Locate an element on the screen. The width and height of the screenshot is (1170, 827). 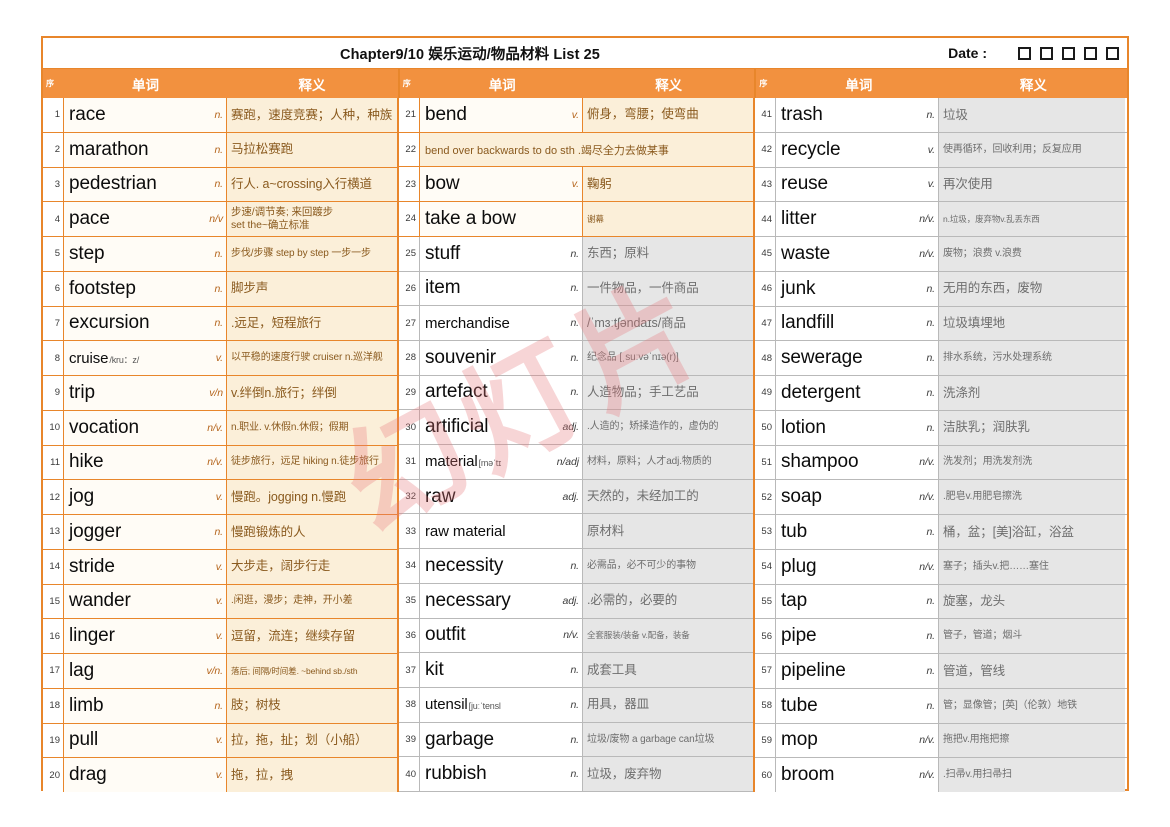
table-row: 2 marathon n. 马拉松赛跑 is located at coordinates (220, 150).